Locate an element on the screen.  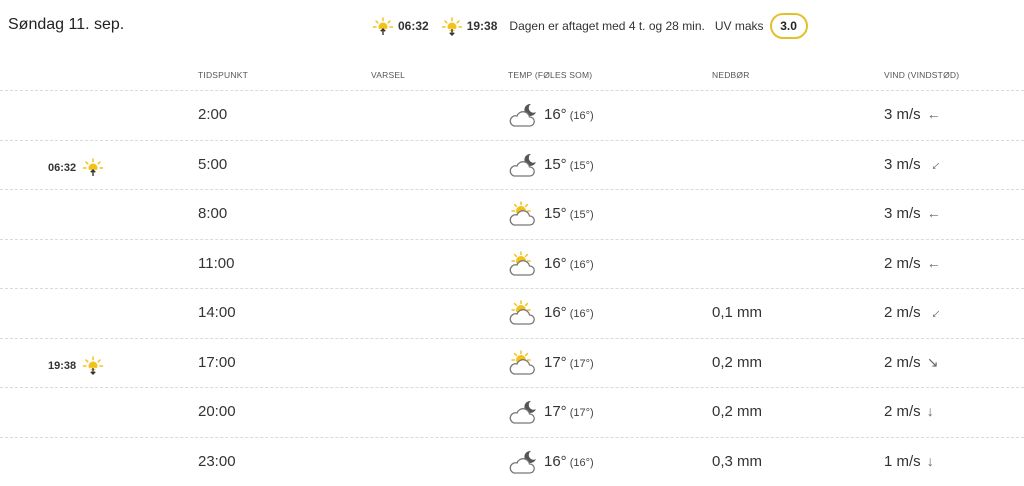
row-wind: 1 m/s ↓ is located at coordinates (909, 461).